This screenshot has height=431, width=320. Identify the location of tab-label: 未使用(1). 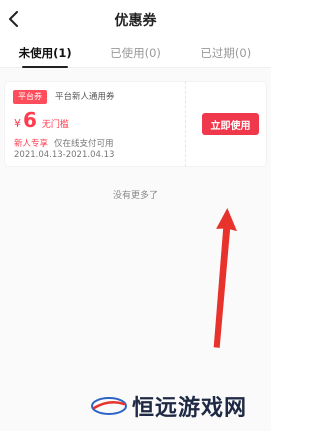
(45, 53).